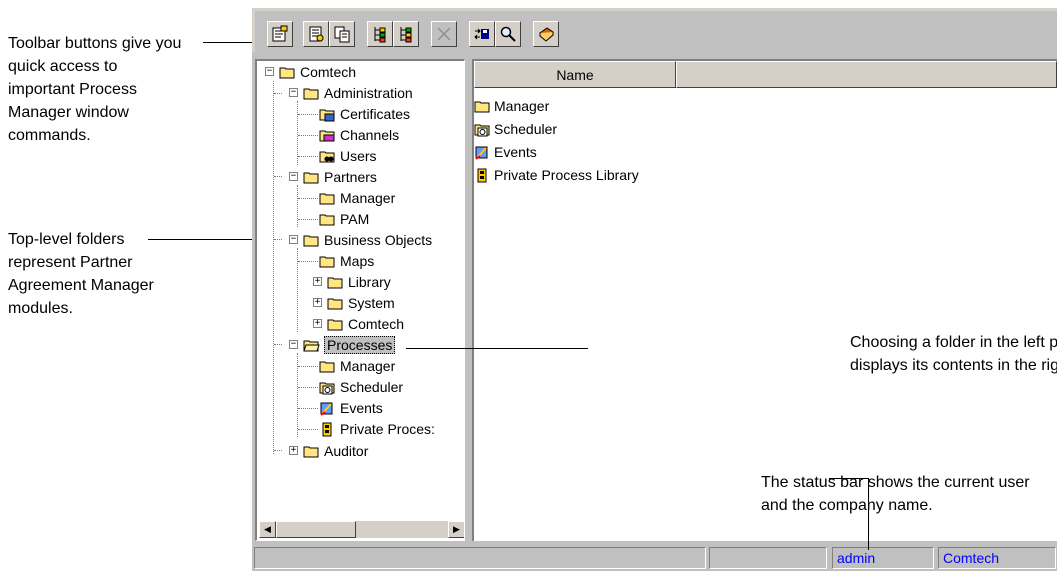 The height and width of the screenshot is (571, 1057). Describe the element at coordinates (40, 308) in the screenshot. I see `callout-line: modules.` at that location.